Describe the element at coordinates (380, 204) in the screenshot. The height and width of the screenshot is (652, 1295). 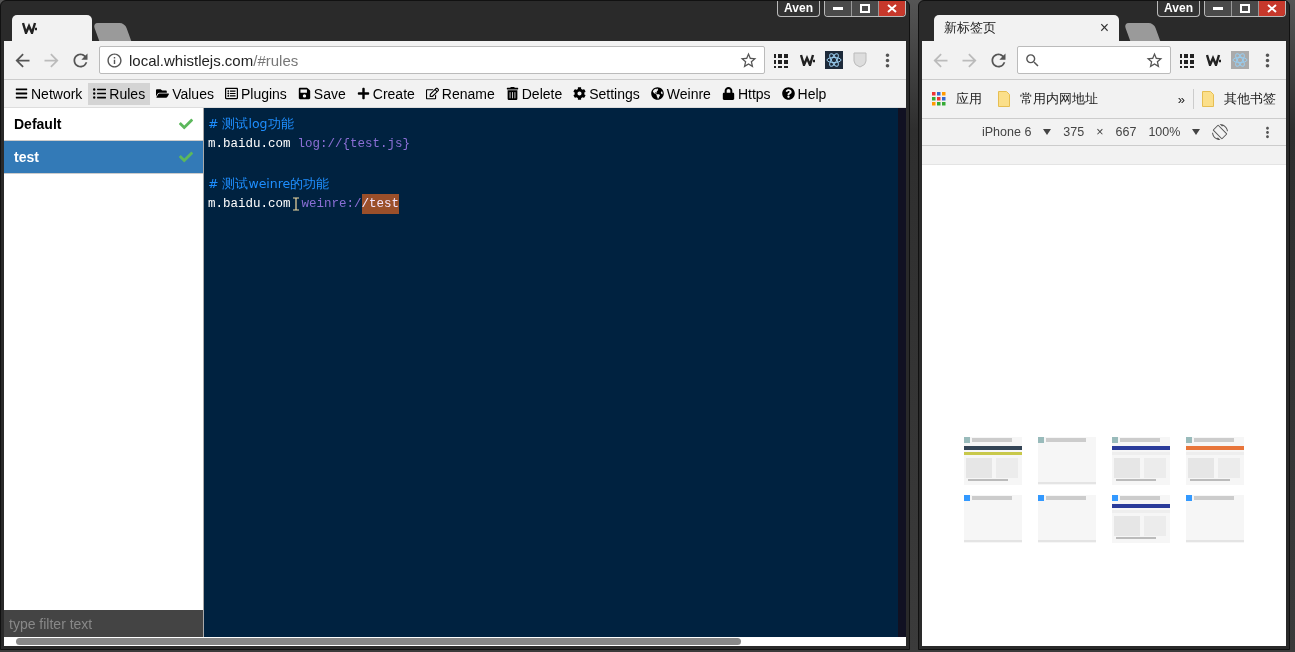
I see `selected-text: /test` at that location.